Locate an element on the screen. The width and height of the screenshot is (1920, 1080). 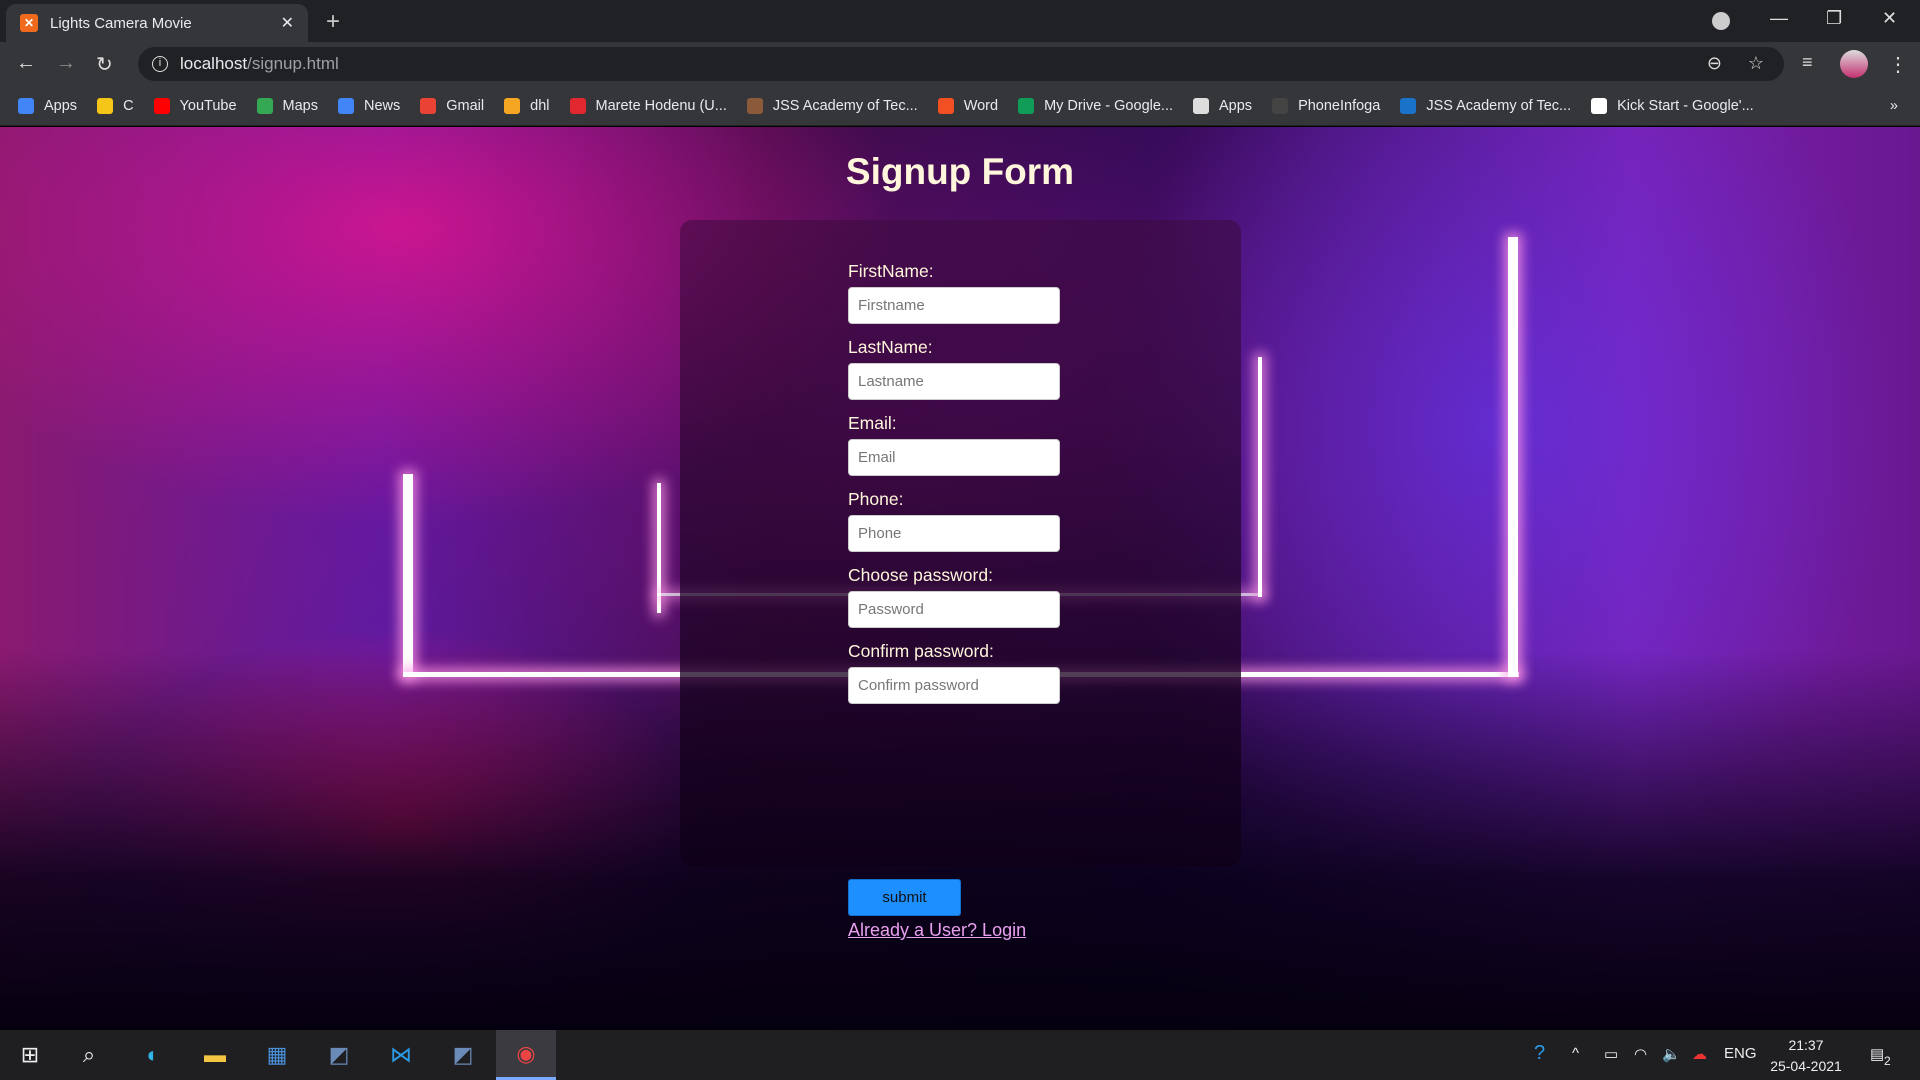
password-input is located at coordinates (954, 609).